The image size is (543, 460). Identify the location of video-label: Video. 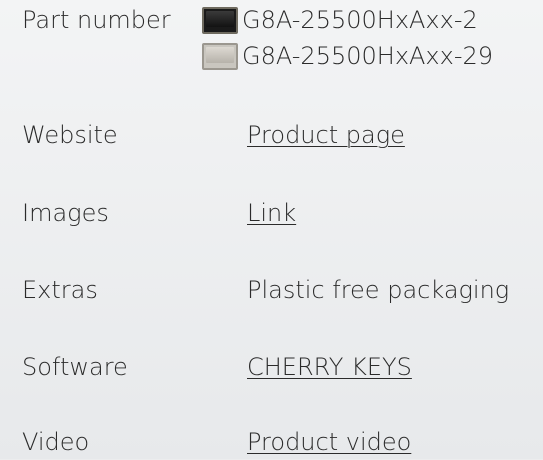
(56, 442).